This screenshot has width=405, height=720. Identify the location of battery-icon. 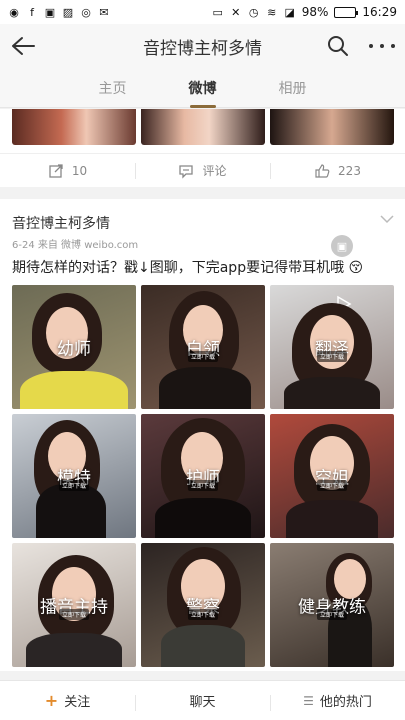
(346, 12).